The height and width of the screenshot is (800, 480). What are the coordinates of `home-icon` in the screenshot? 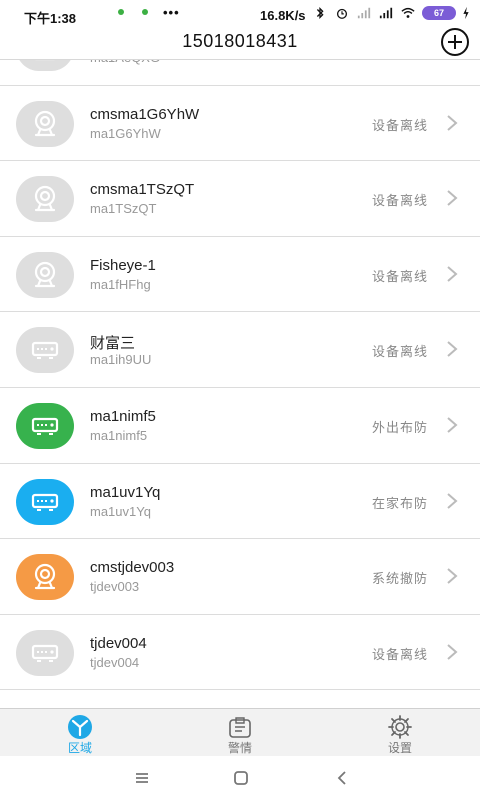 It's located at (241, 778).